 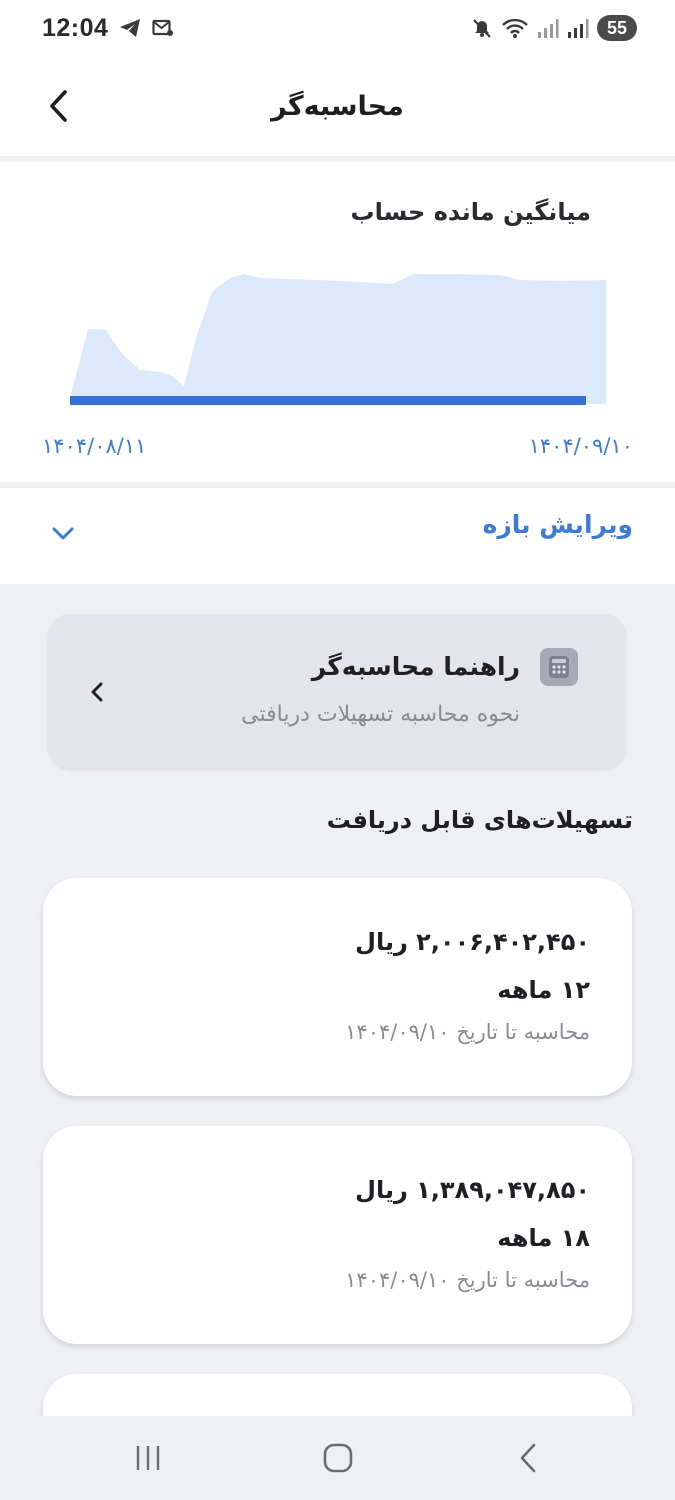 I want to click on system-nav-bar, so click(x=337, y=1458).